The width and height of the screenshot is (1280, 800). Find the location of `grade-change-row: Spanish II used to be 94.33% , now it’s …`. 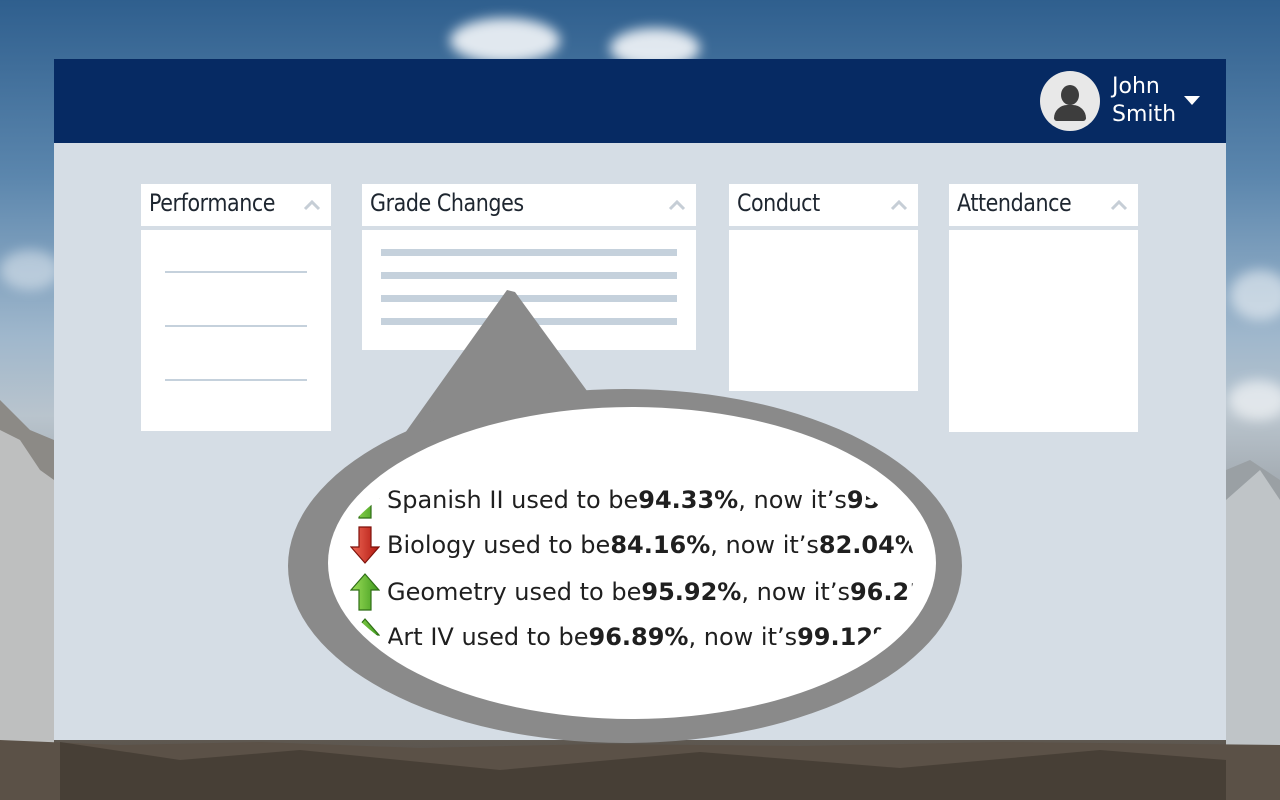

grade-change-row: Spanish II used to be 94.33% , now it’s … is located at coordinates (632, 500).